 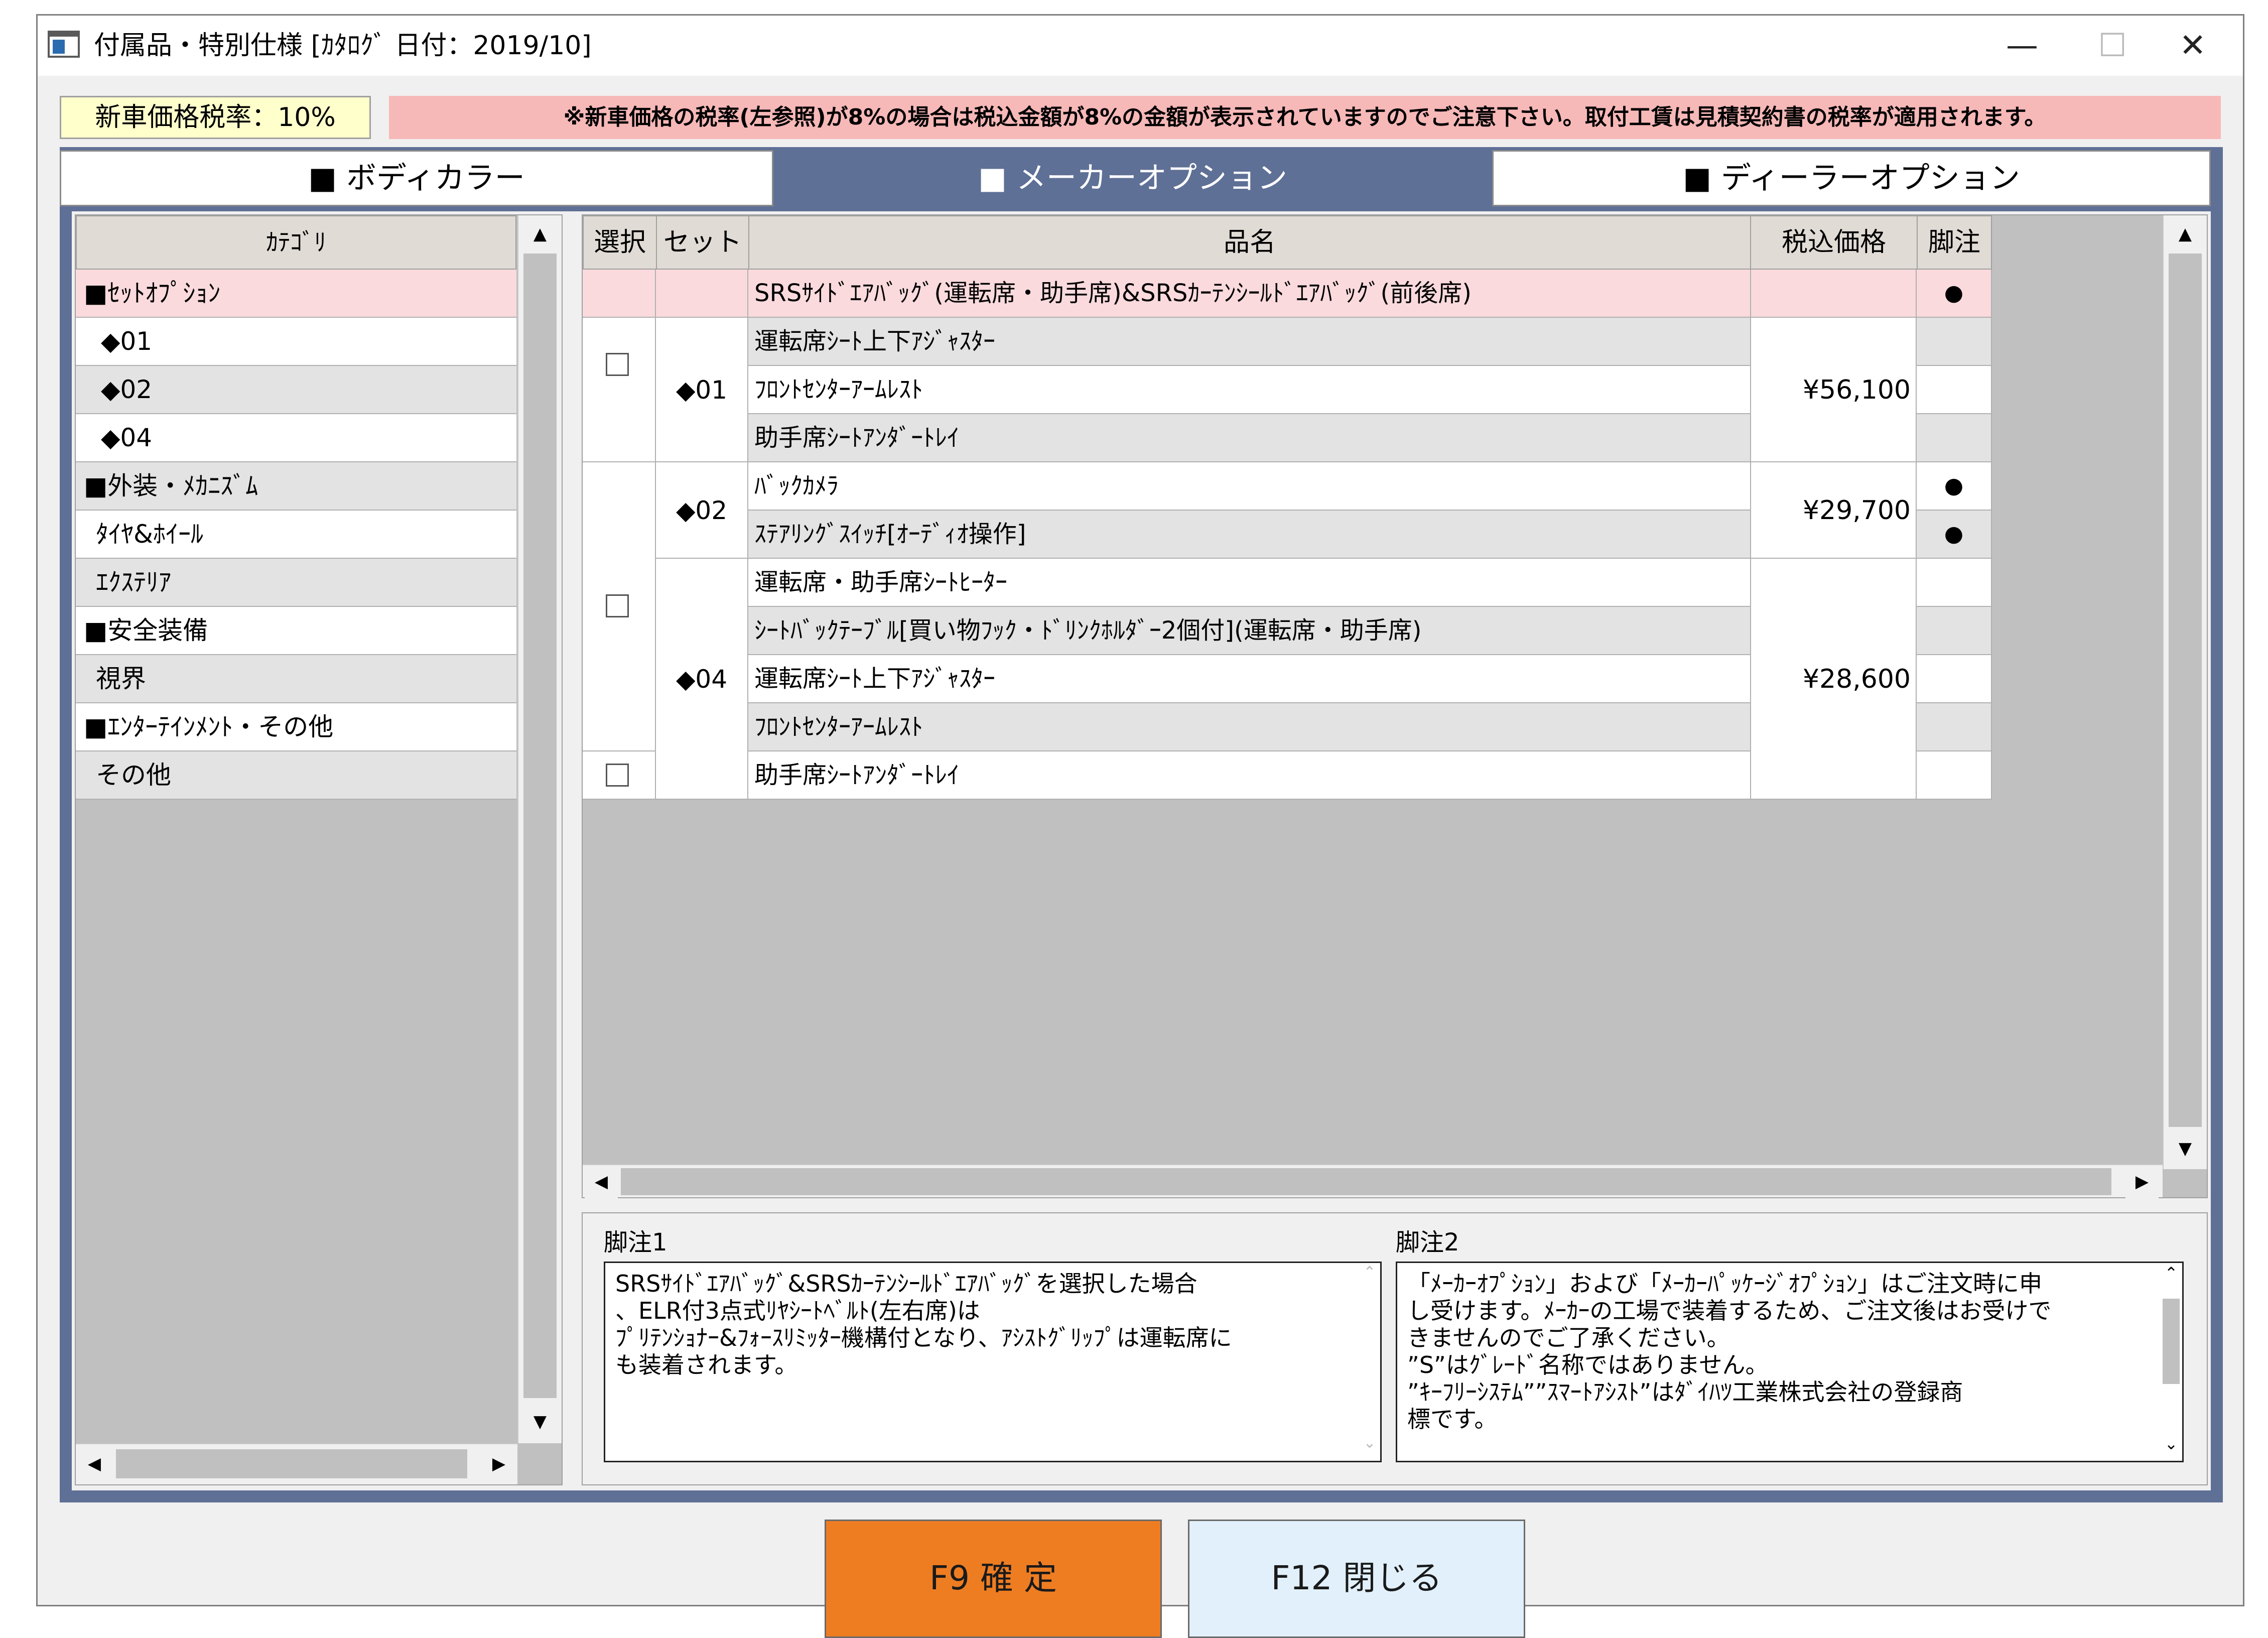 I want to click on column-header-select: 選択, so click(x=620, y=242).